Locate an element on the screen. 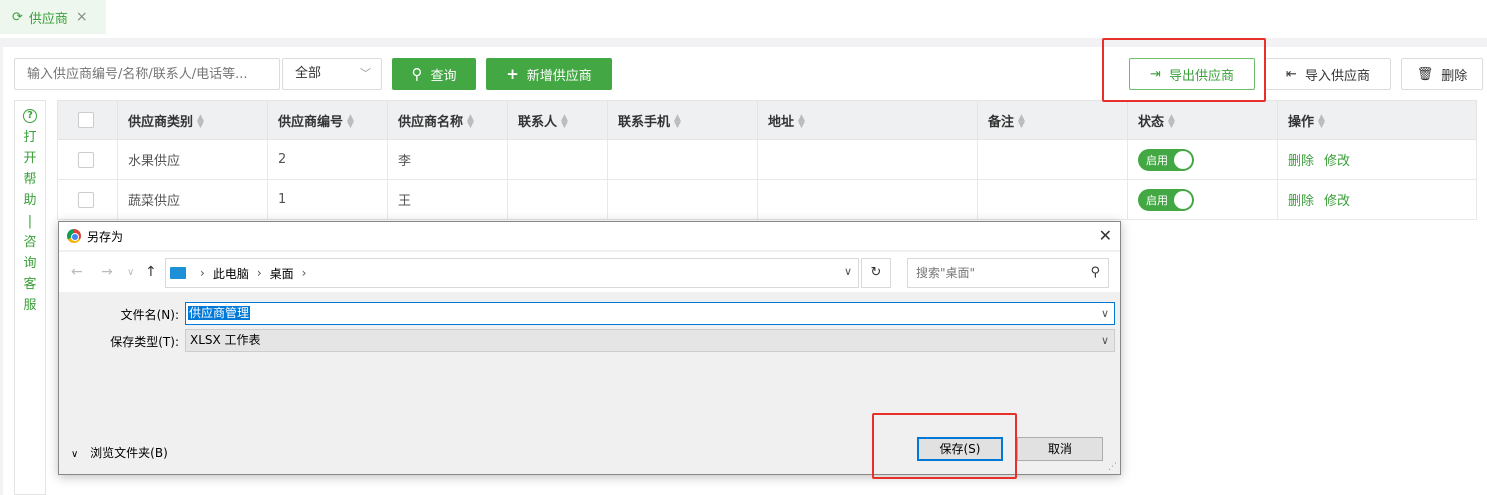 The width and height of the screenshot is (1487, 495). import-icon: ⇤ is located at coordinates (1291, 74).